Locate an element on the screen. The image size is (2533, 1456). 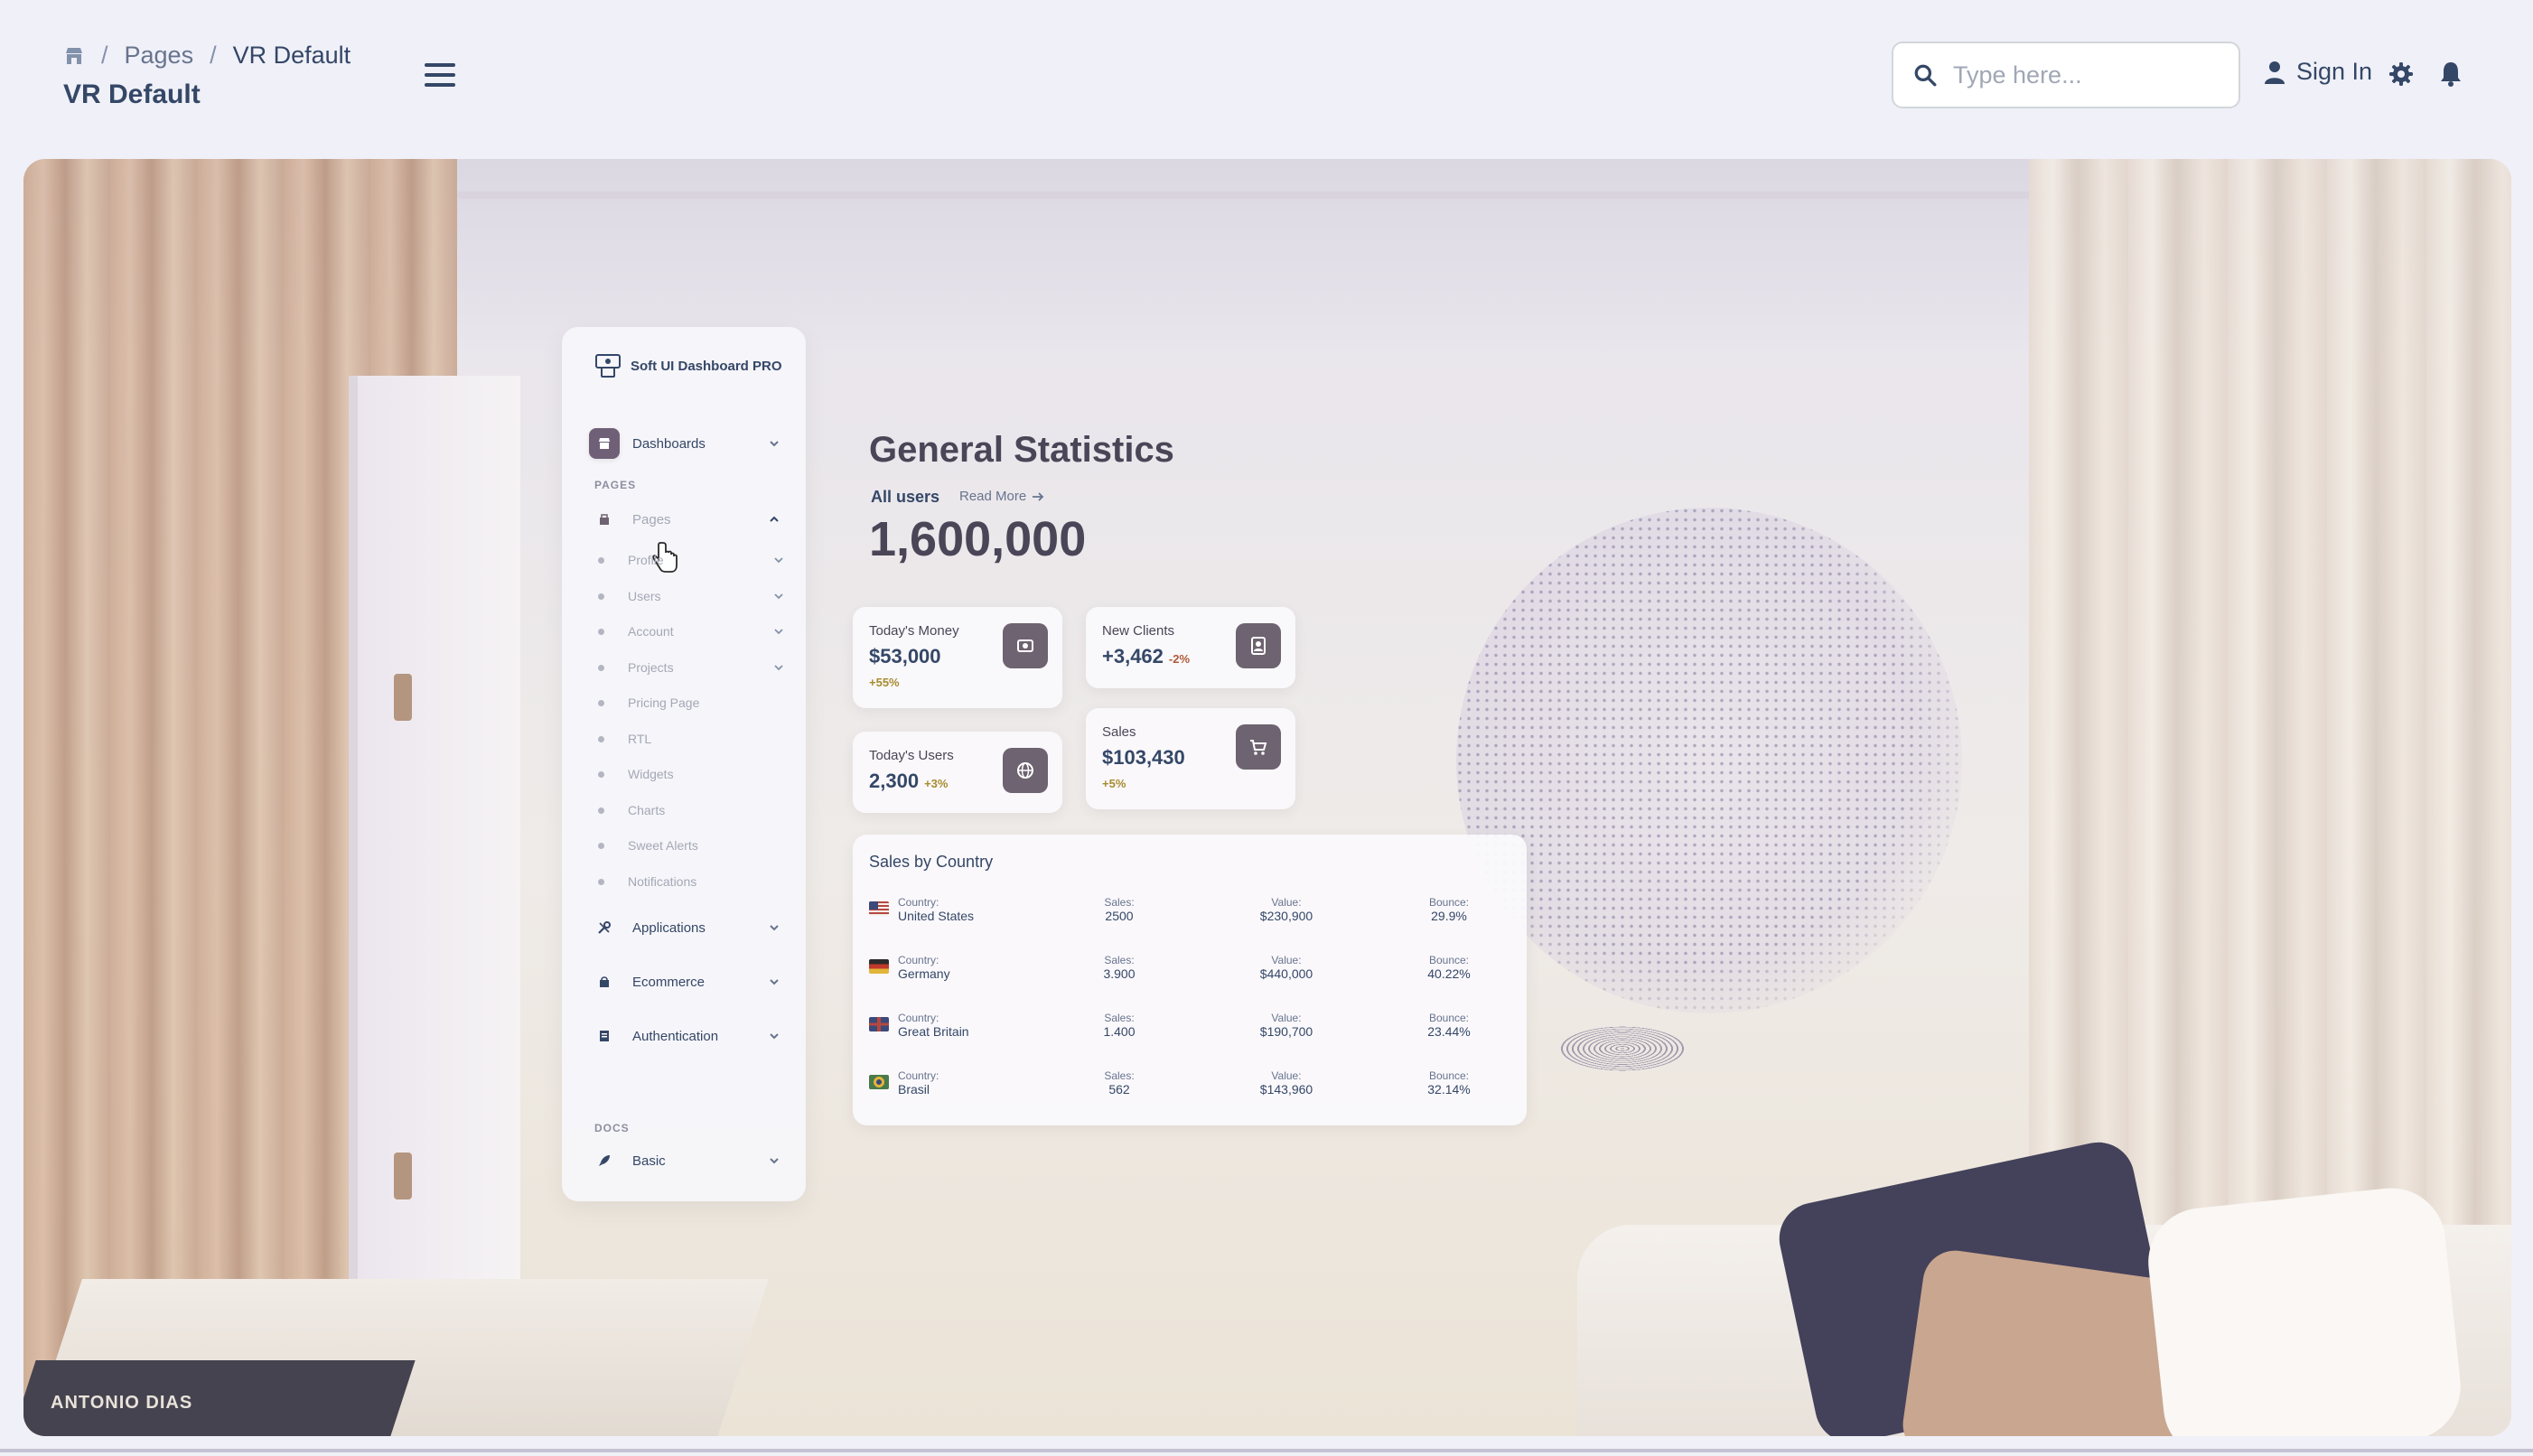
sidebar-subitem-projects: Projects is located at coordinates (691, 667).